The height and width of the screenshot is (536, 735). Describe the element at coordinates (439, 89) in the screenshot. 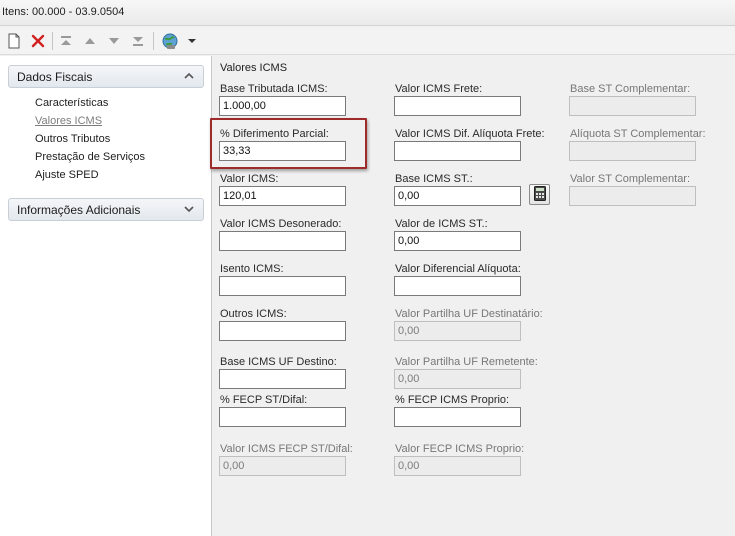

I see `valor-icms-frete-label: Valor ICMS Frete:` at that location.